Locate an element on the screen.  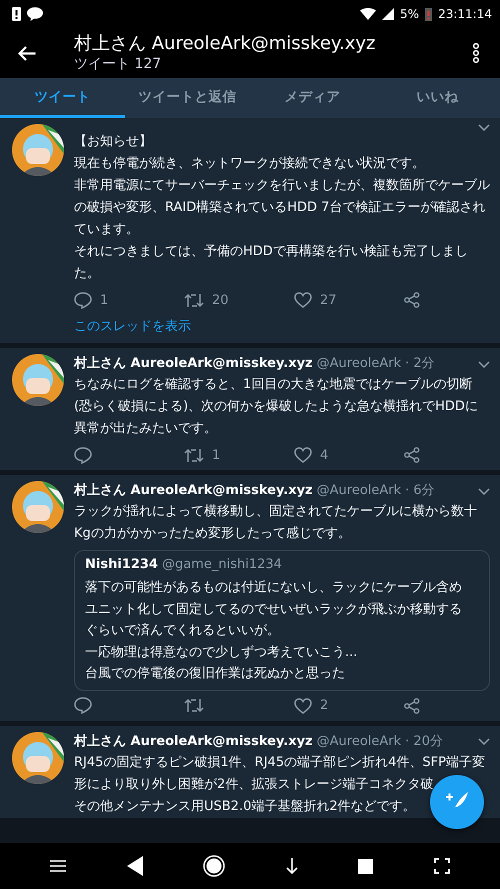
signal-icon is located at coordinates (388, 14).